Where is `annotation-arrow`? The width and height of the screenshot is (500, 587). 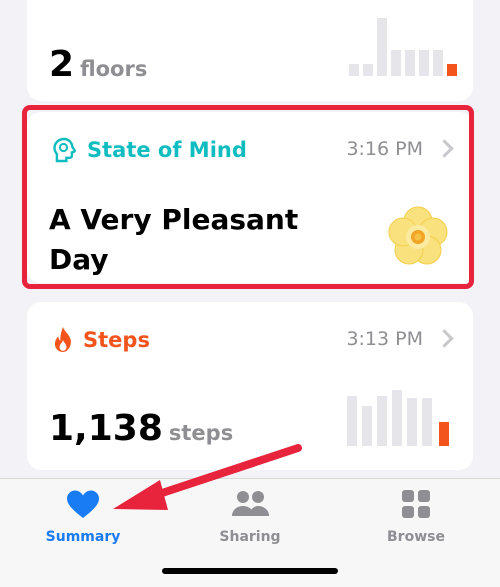
annotation-arrow is located at coordinates (207, 477).